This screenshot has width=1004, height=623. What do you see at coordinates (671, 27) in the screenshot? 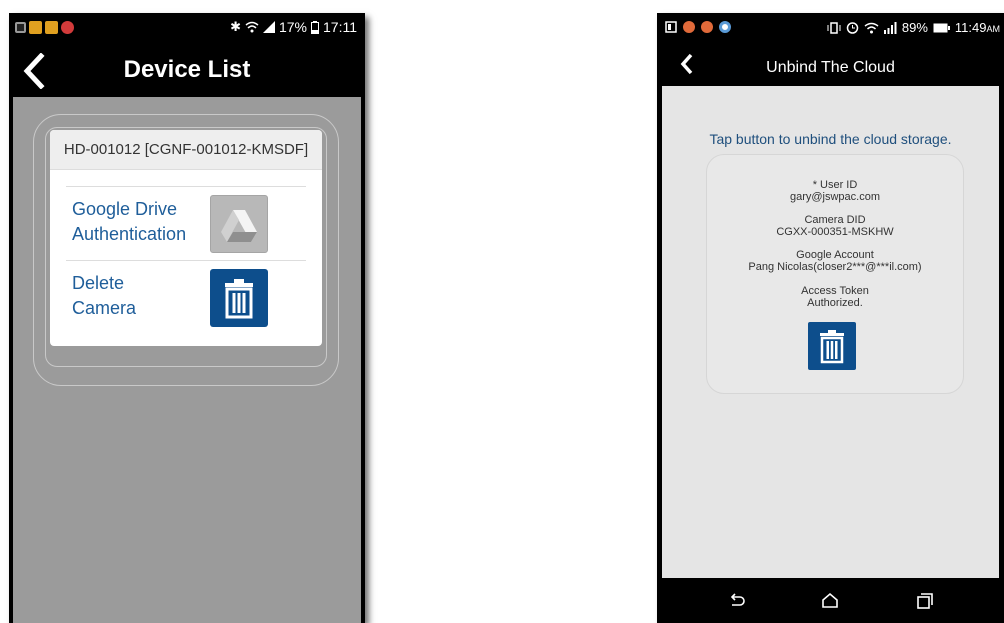
I see `screenshot-icon` at bounding box center [671, 27].